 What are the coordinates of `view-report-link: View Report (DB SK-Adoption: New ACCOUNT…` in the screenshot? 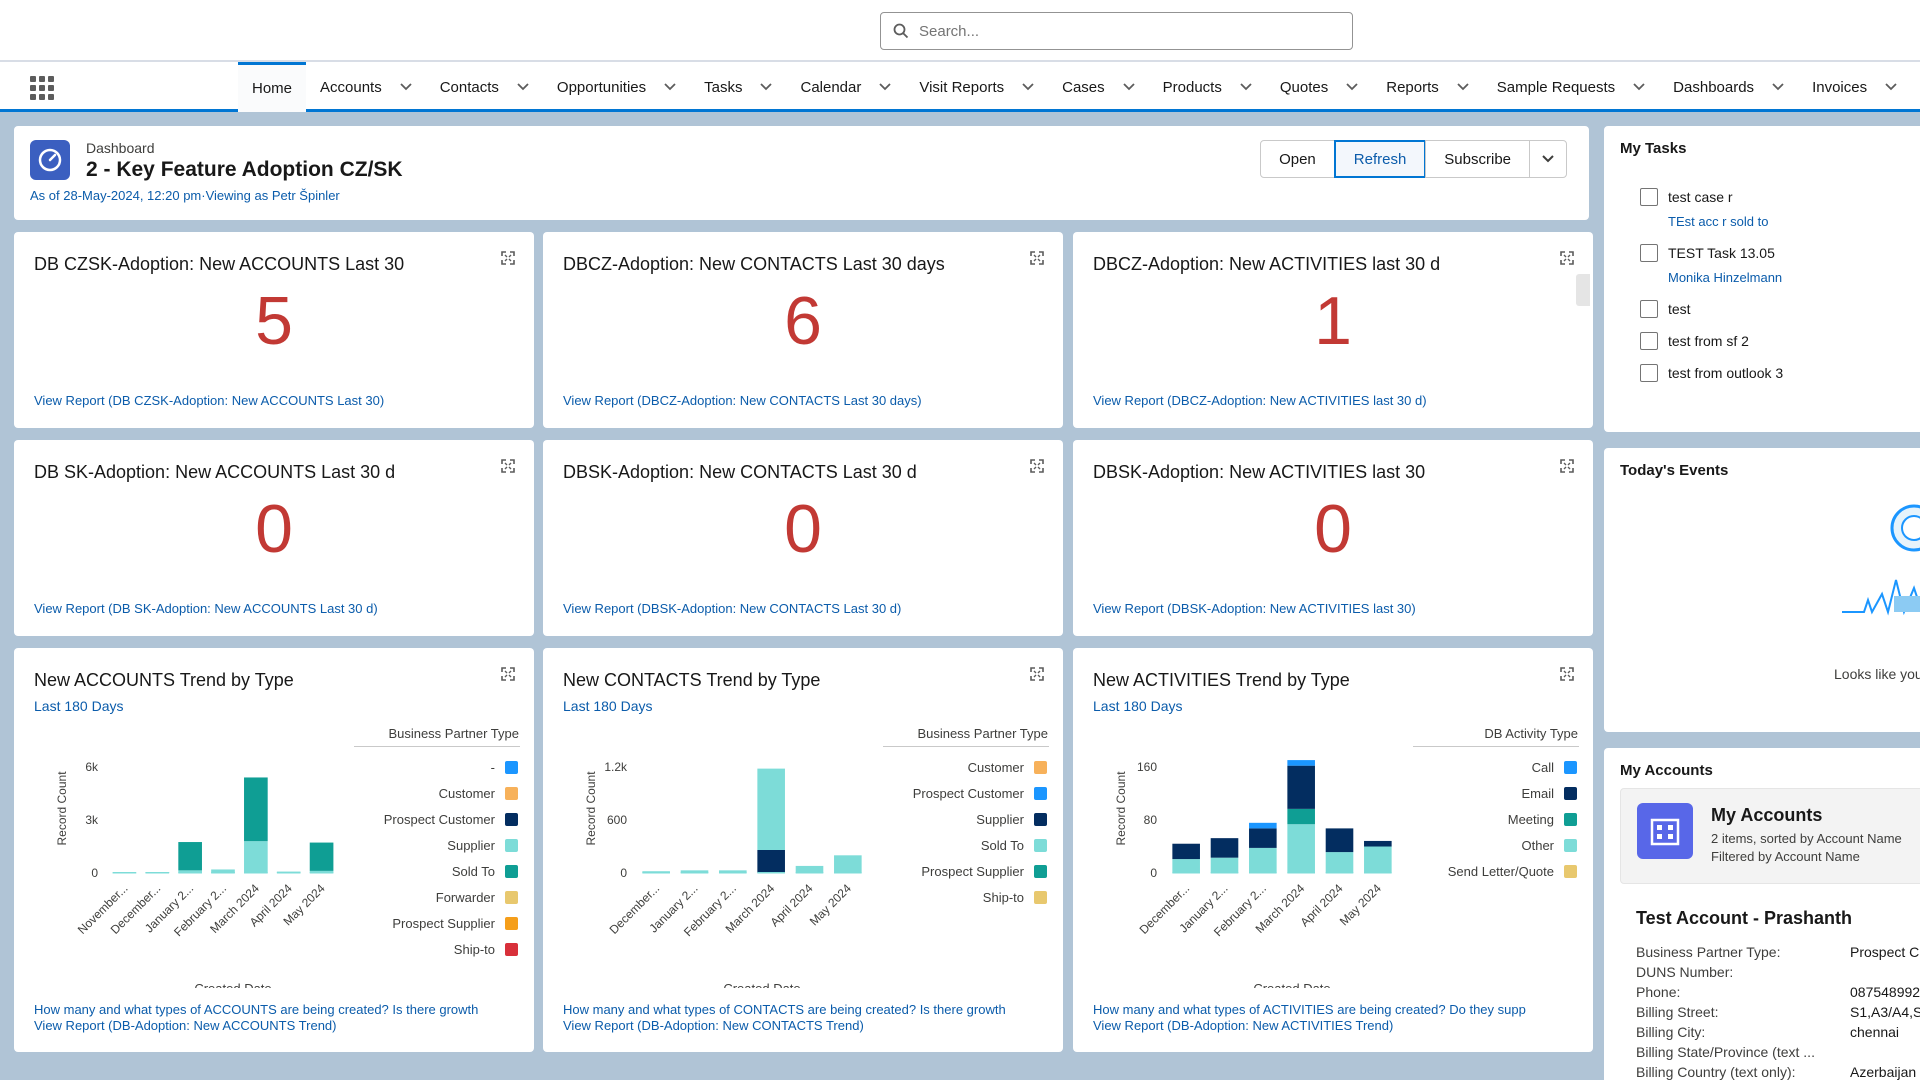 It's located at (206, 608).